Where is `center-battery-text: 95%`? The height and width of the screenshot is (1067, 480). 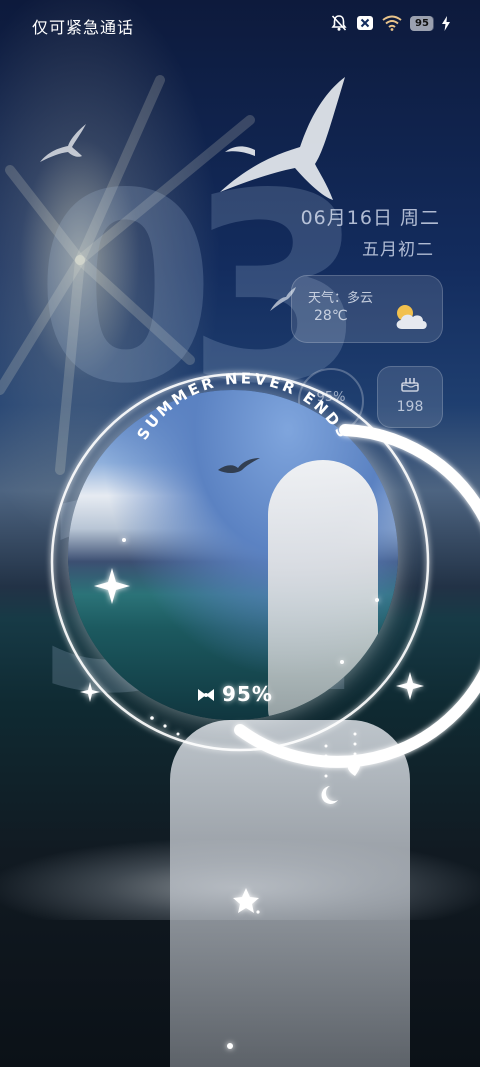
center-battery-text: 95% is located at coordinates (247, 694).